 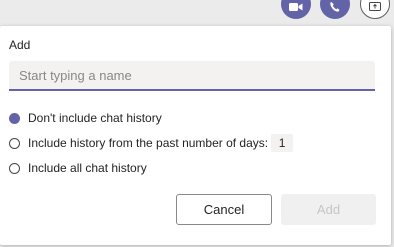 I want to click on option-label: Include all chat history, so click(x=87, y=168).